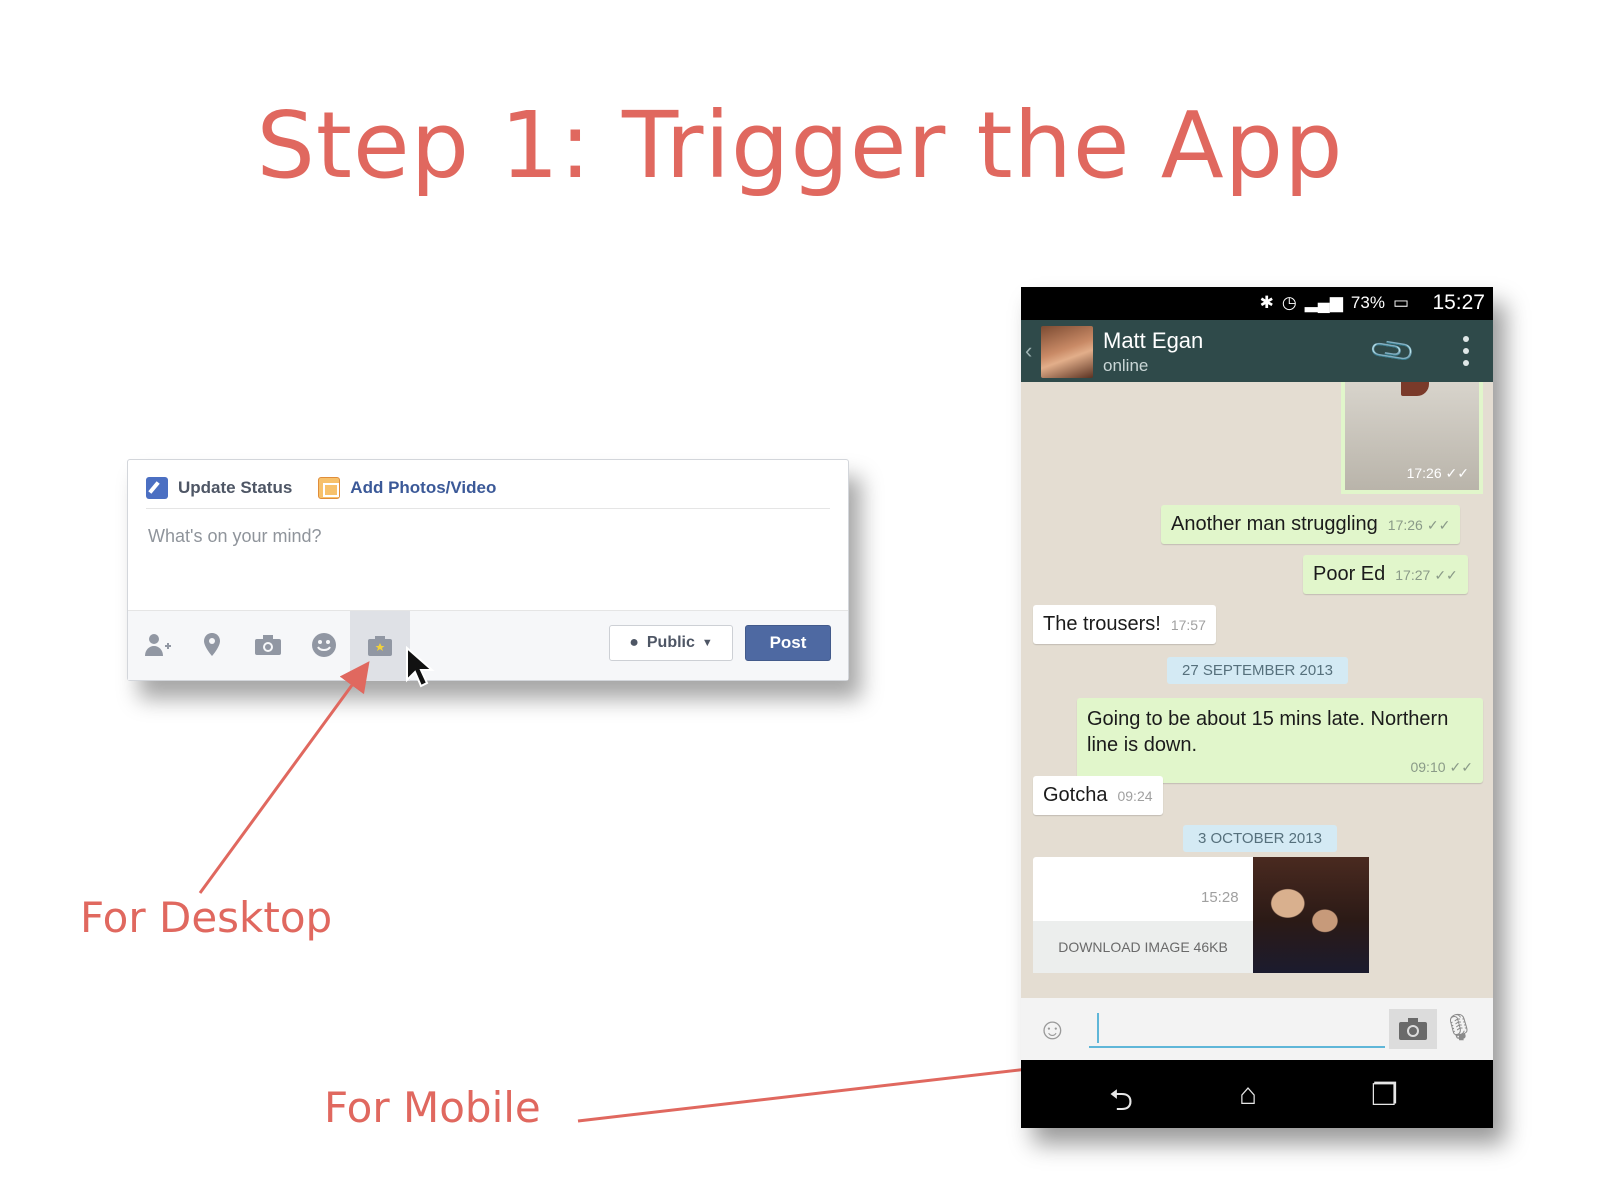 The image size is (1600, 1200). What do you see at coordinates (1052, 1030) in the screenshot?
I see `emoji-icon: ☺` at bounding box center [1052, 1030].